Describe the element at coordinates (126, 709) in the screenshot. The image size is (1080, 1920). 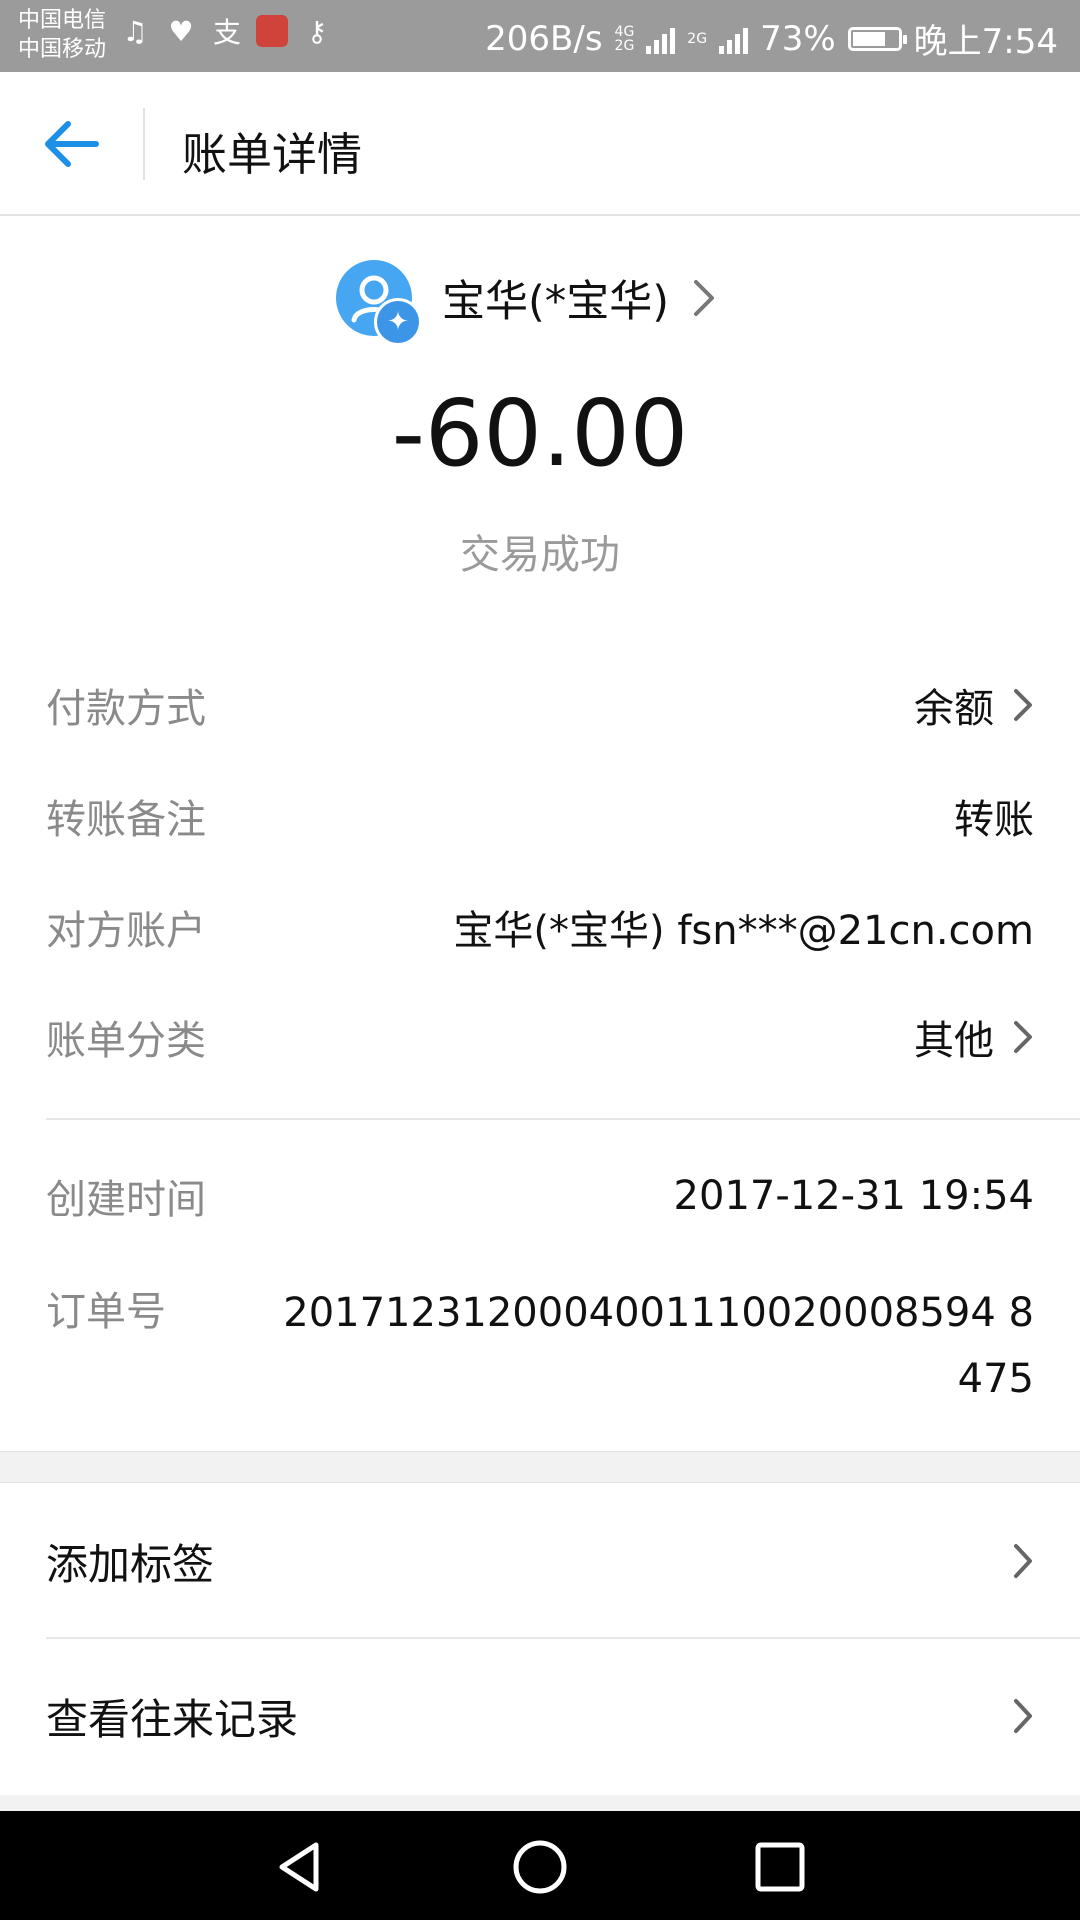
I see `payment-method-label: 付款方式` at that location.